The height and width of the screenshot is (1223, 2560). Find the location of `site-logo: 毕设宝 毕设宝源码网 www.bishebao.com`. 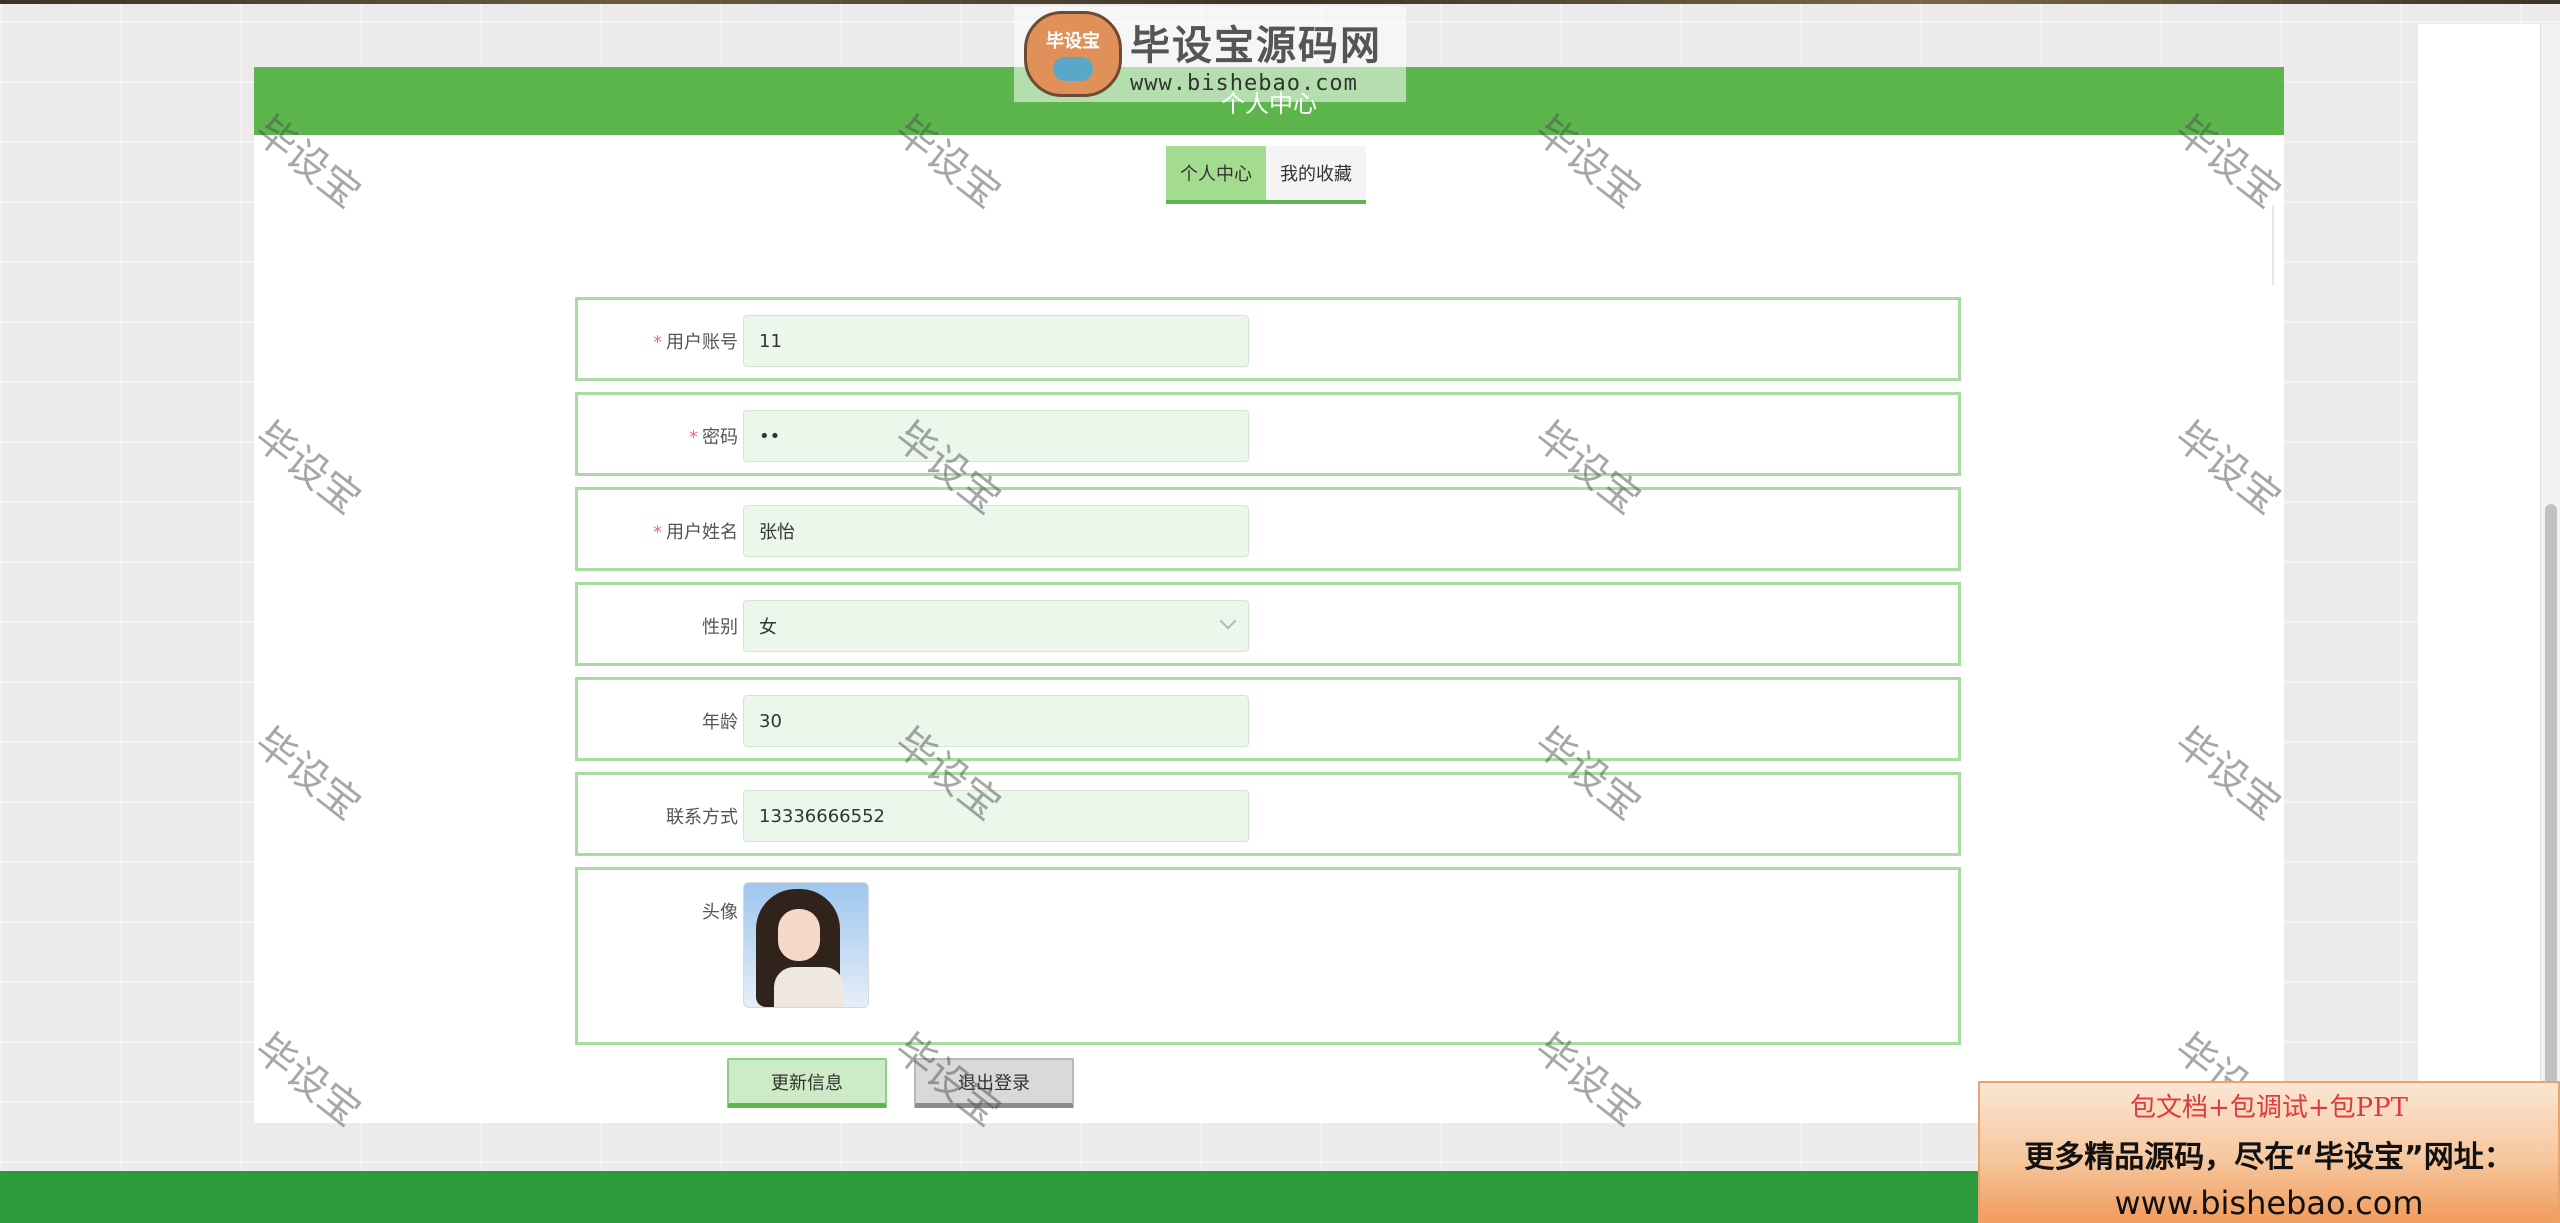

site-logo: 毕设宝 毕设宝源码网 www.bishebao.com is located at coordinates (1210, 54).